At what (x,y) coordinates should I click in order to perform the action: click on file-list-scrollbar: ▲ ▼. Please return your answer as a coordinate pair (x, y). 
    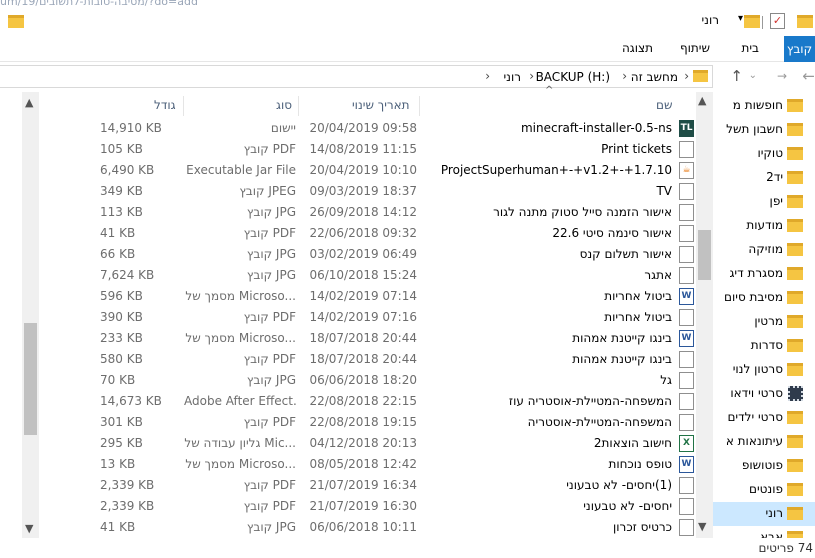
    Looking at the image, I should click on (30, 315).